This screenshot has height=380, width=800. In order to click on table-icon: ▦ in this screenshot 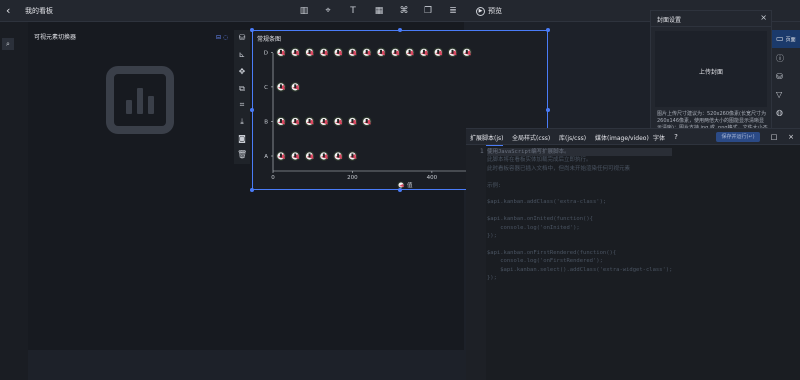, I will do `click(379, 11)`.